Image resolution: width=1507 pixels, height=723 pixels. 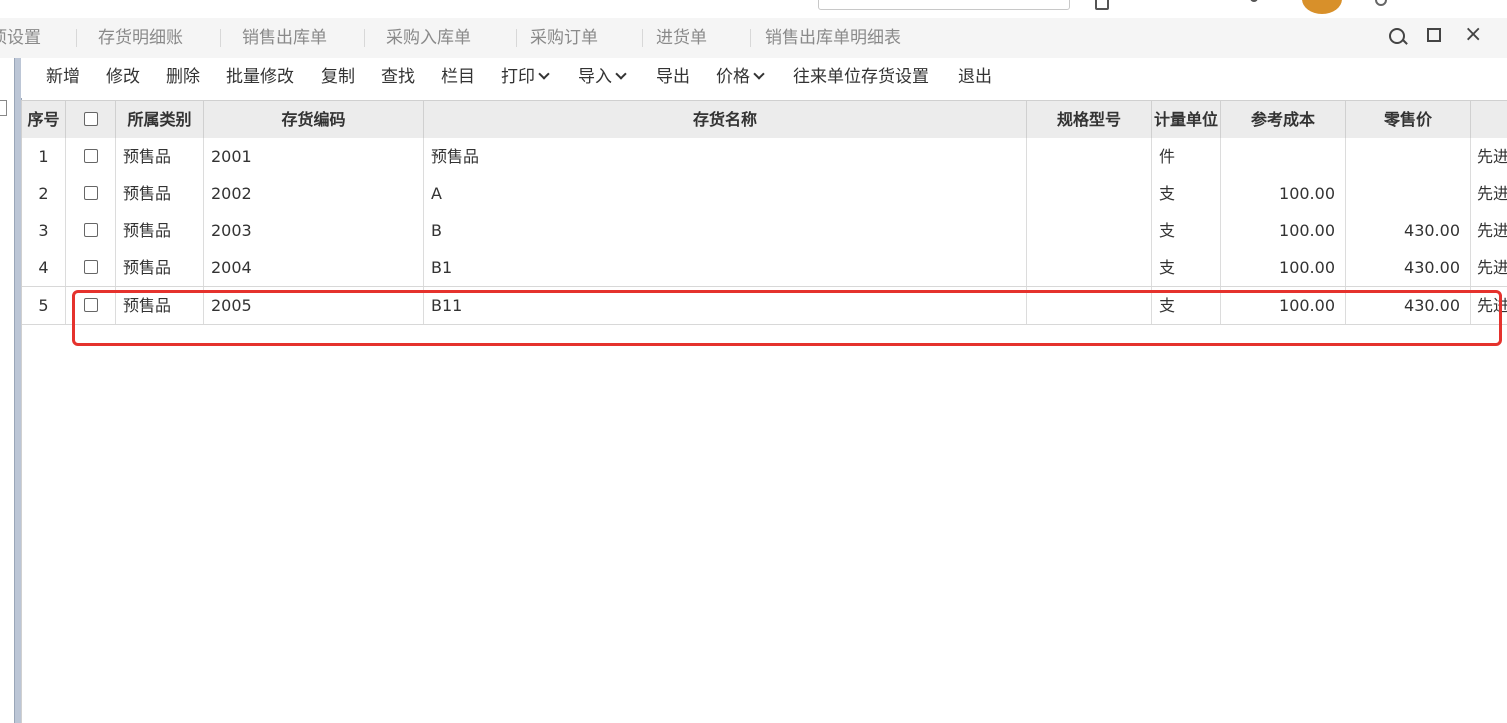 I want to click on cell-seq: 1, so click(x=44, y=156).